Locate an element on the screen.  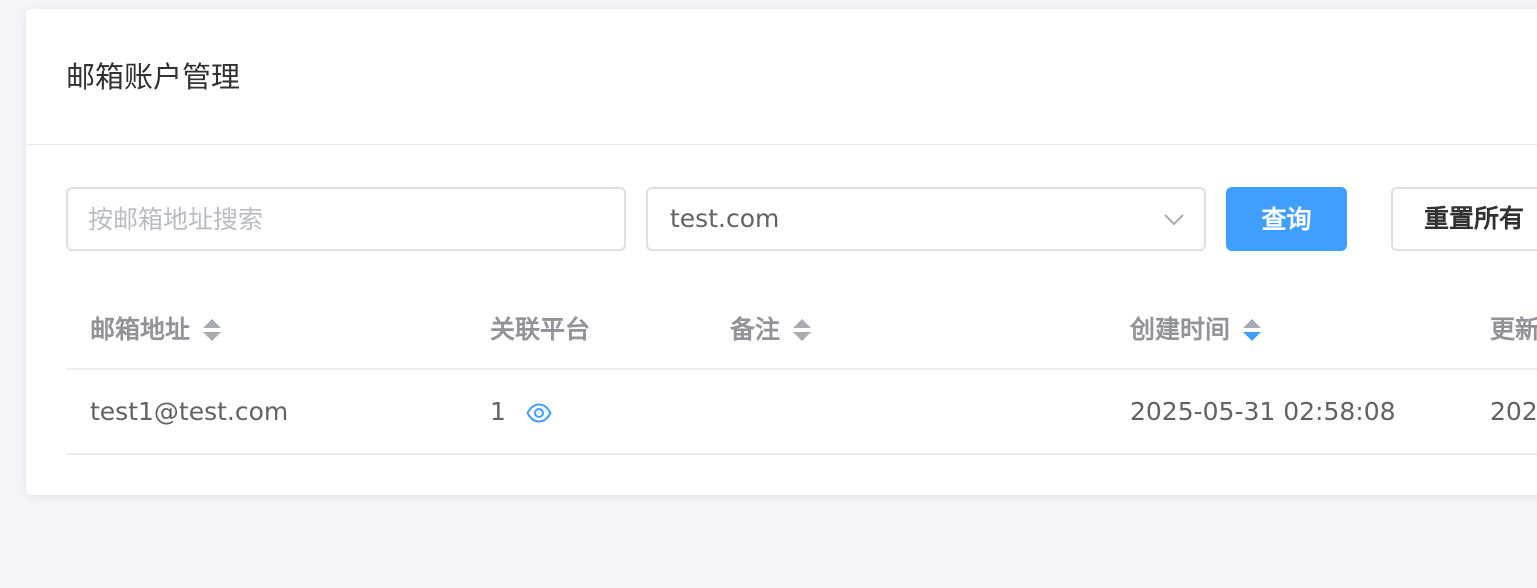
cell-created-at: 2025-05-31 02:58:08 is located at coordinates (1263, 411).